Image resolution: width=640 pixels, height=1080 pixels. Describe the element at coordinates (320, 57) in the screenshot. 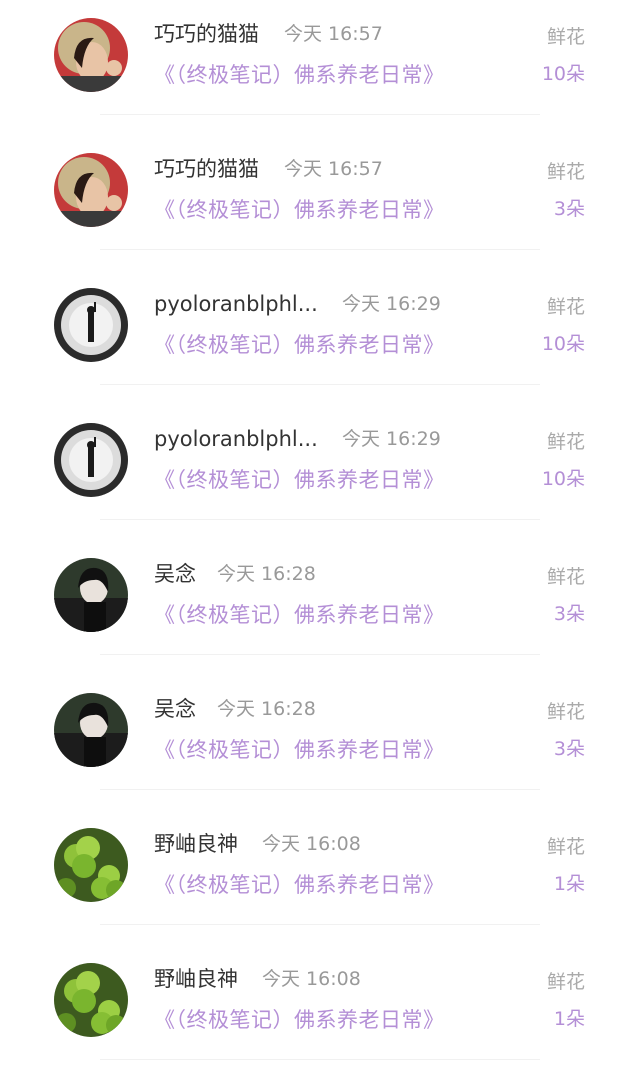

I see `list-item: 巧巧的猫猫 今天 16:57 《（终极笔记）佛系养老日常》 鲜花 10朵` at that location.